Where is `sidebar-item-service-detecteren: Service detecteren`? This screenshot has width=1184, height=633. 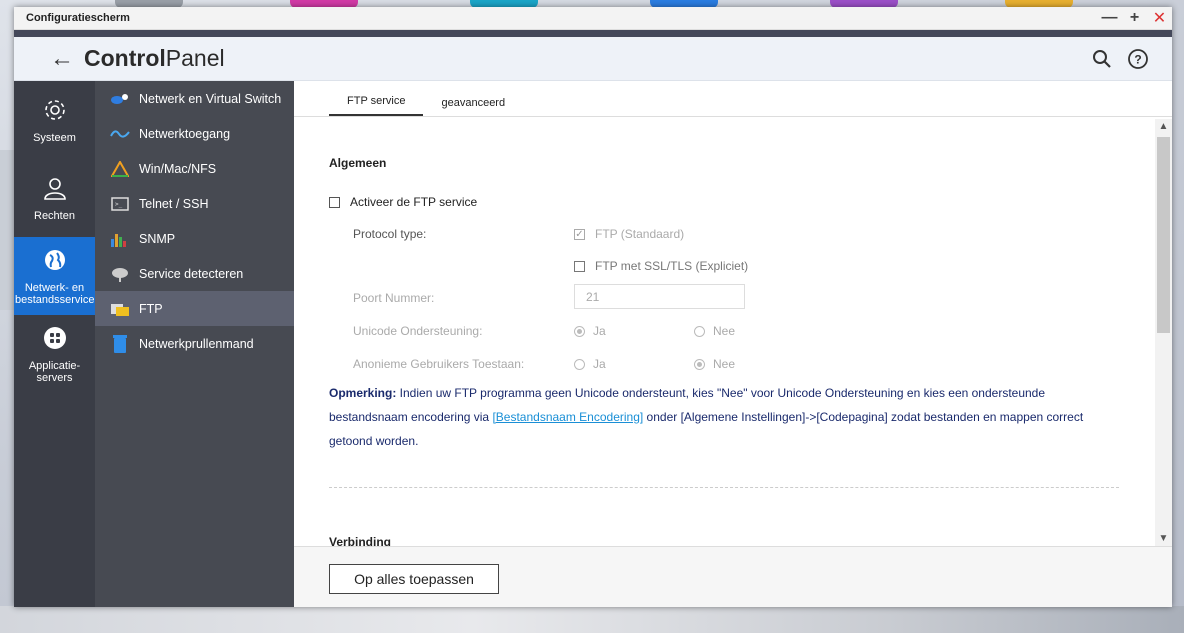
sidebar-item-service-detecteren: Service detecteren is located at coordinates (194, 273).